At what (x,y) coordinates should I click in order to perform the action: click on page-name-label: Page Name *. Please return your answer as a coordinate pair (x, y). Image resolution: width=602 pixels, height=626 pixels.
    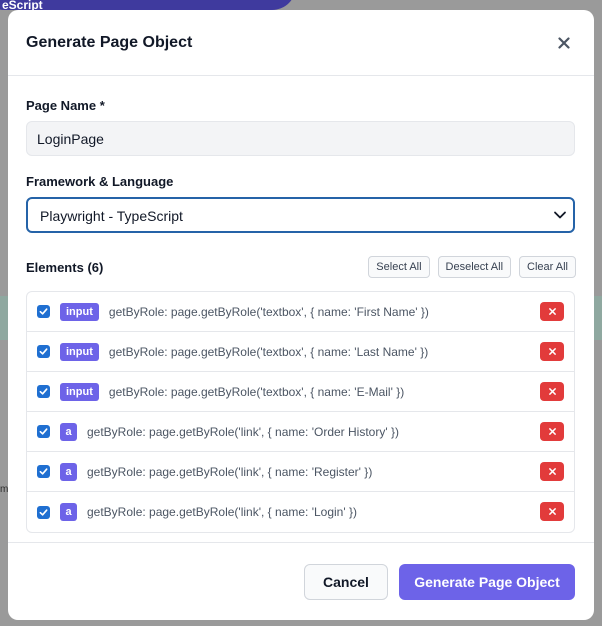
    Looking at the image, I should click on (65, 105).